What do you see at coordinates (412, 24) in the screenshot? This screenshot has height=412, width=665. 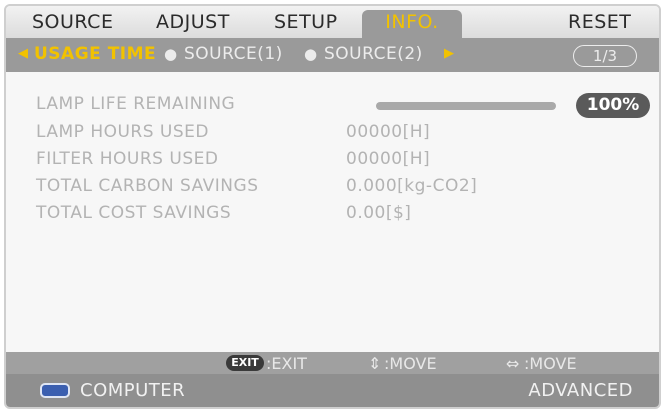 I see `tab-info: INFO.` at bounding box center [412, 24].